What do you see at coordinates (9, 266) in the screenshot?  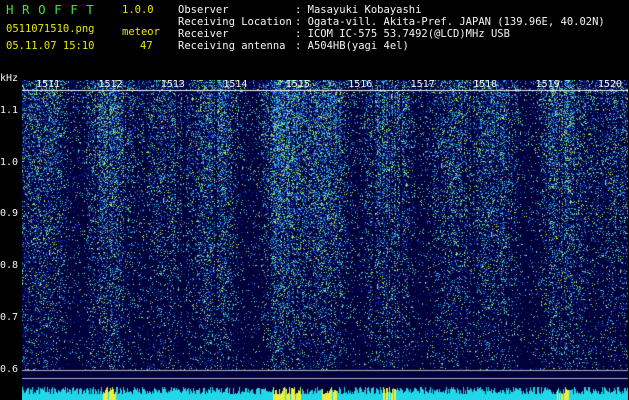 I see `y-tick-label: 0.8` at bounding box center [9, 266].